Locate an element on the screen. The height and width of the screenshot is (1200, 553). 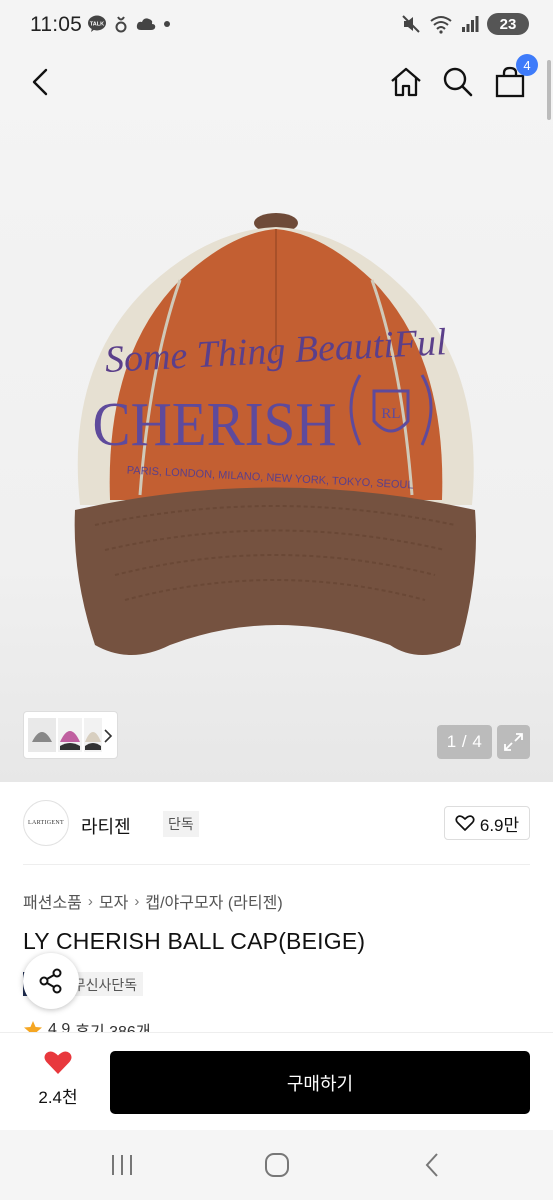
signal-icon is located at coordinates (470, 24).